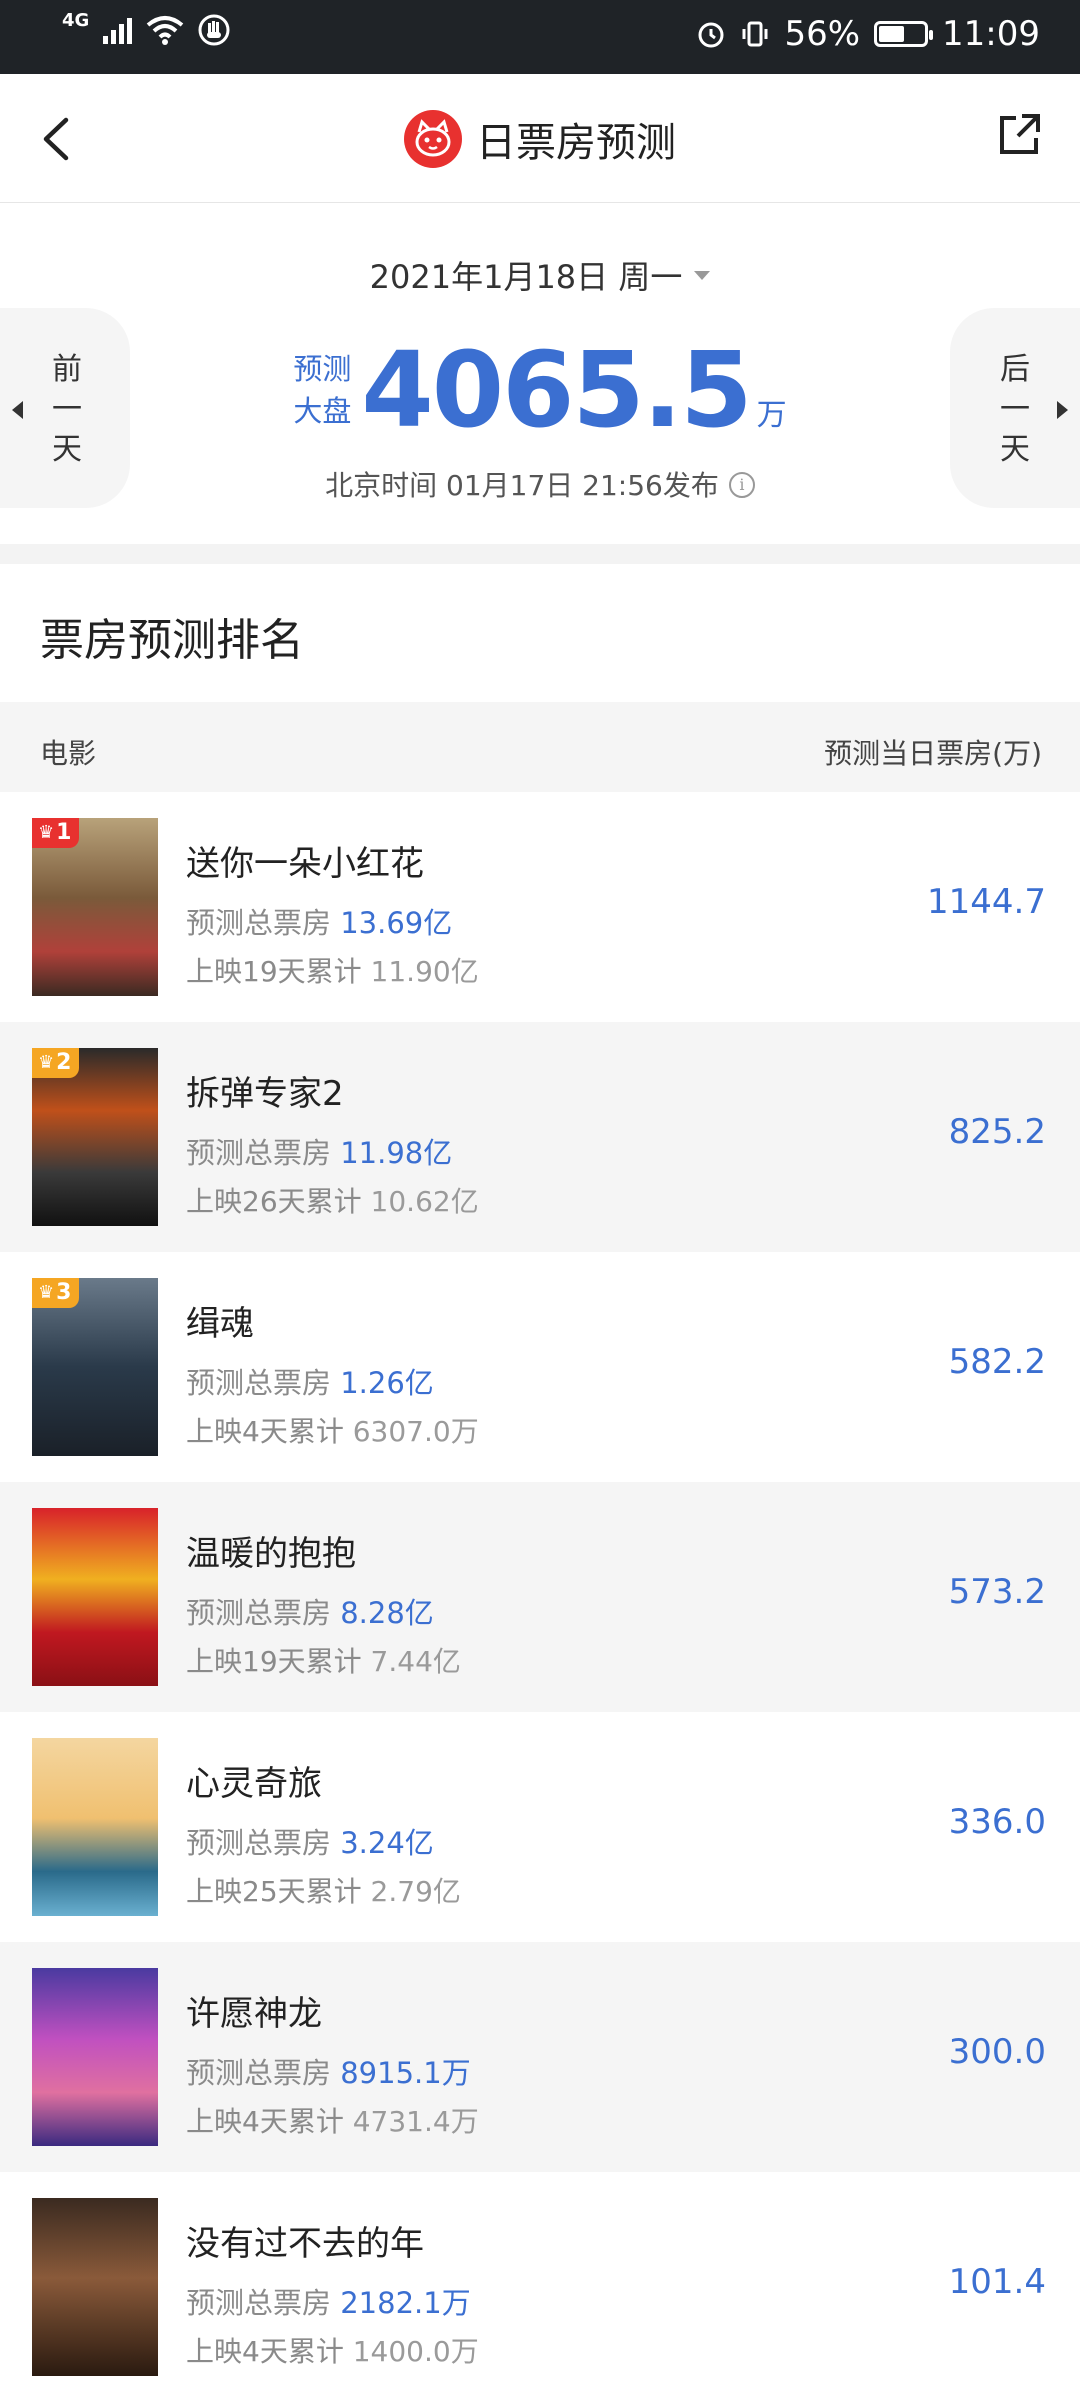 The width and height of the screenshot is (1080, 2402). What do you see at coordinates (322, 369) in the screenshot?
I see `forecast-label-line1: 预测` at bounding box center [322, 369].